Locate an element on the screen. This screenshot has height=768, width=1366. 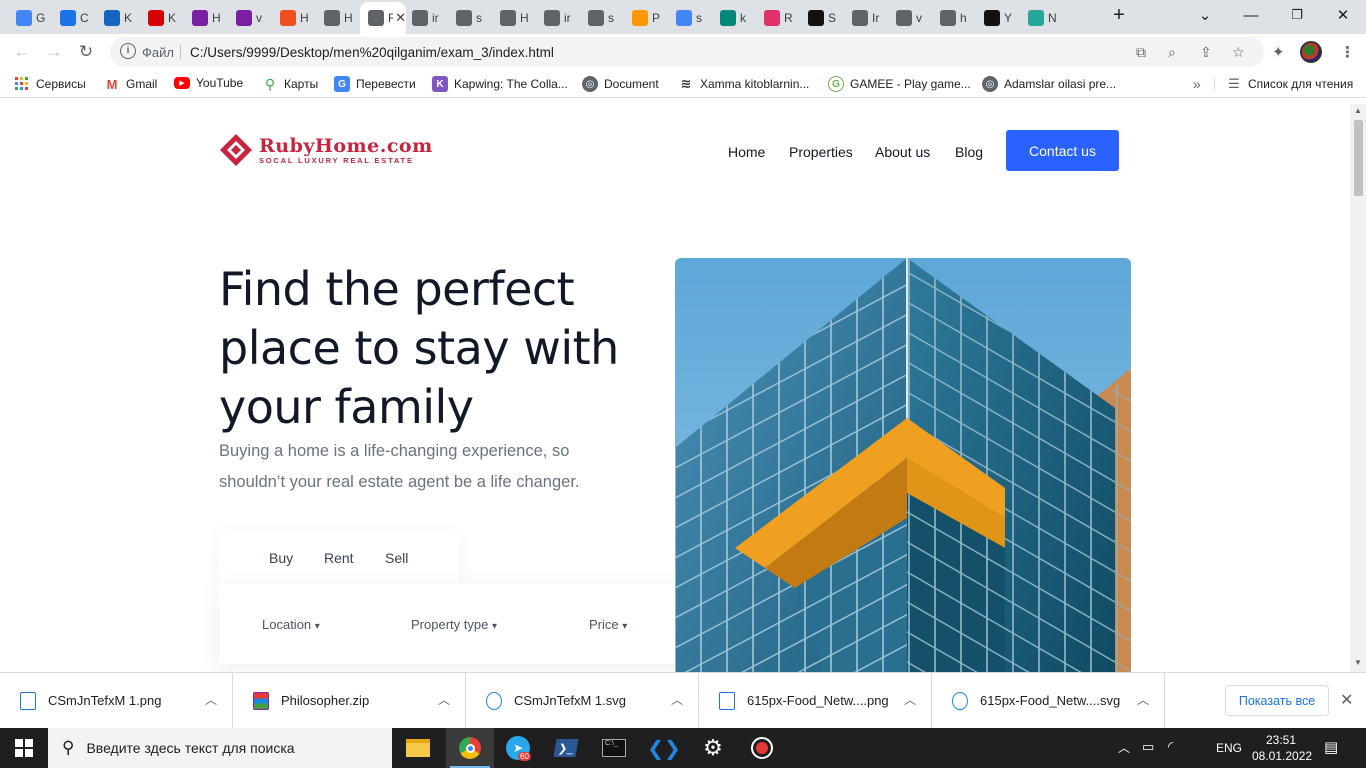
property-type-select: Property type ▾ is located at coordinates (454, 624).